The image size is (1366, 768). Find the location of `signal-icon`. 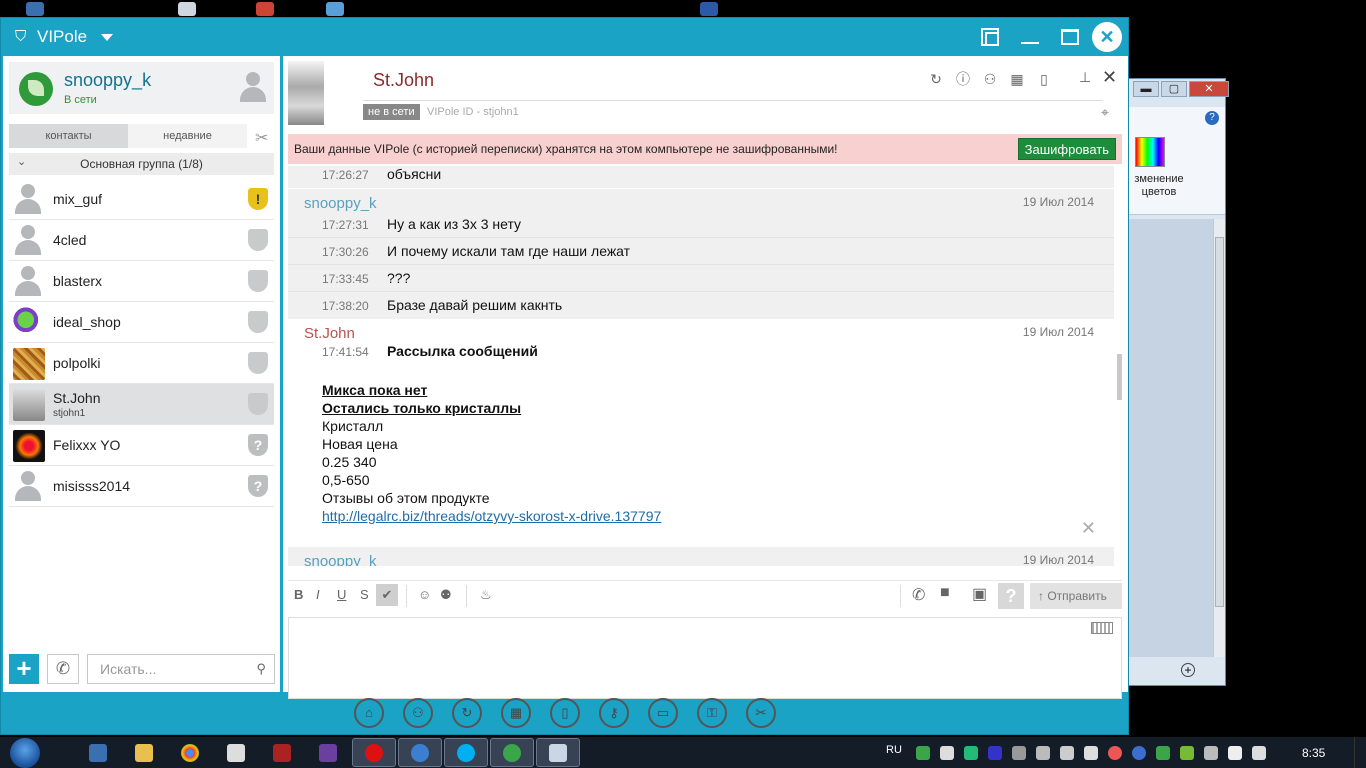

signal-icon is located at coordinates (1067, 753).